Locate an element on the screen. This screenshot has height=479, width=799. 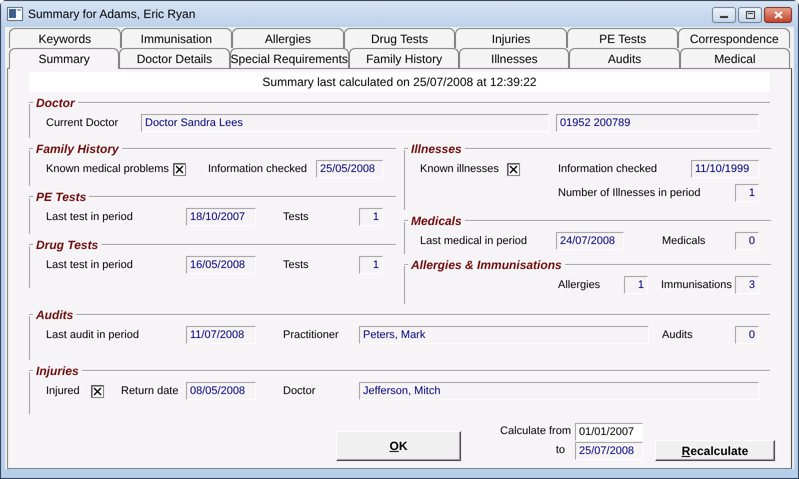
tab: Drug Tests is located at coordinates (400, 38).